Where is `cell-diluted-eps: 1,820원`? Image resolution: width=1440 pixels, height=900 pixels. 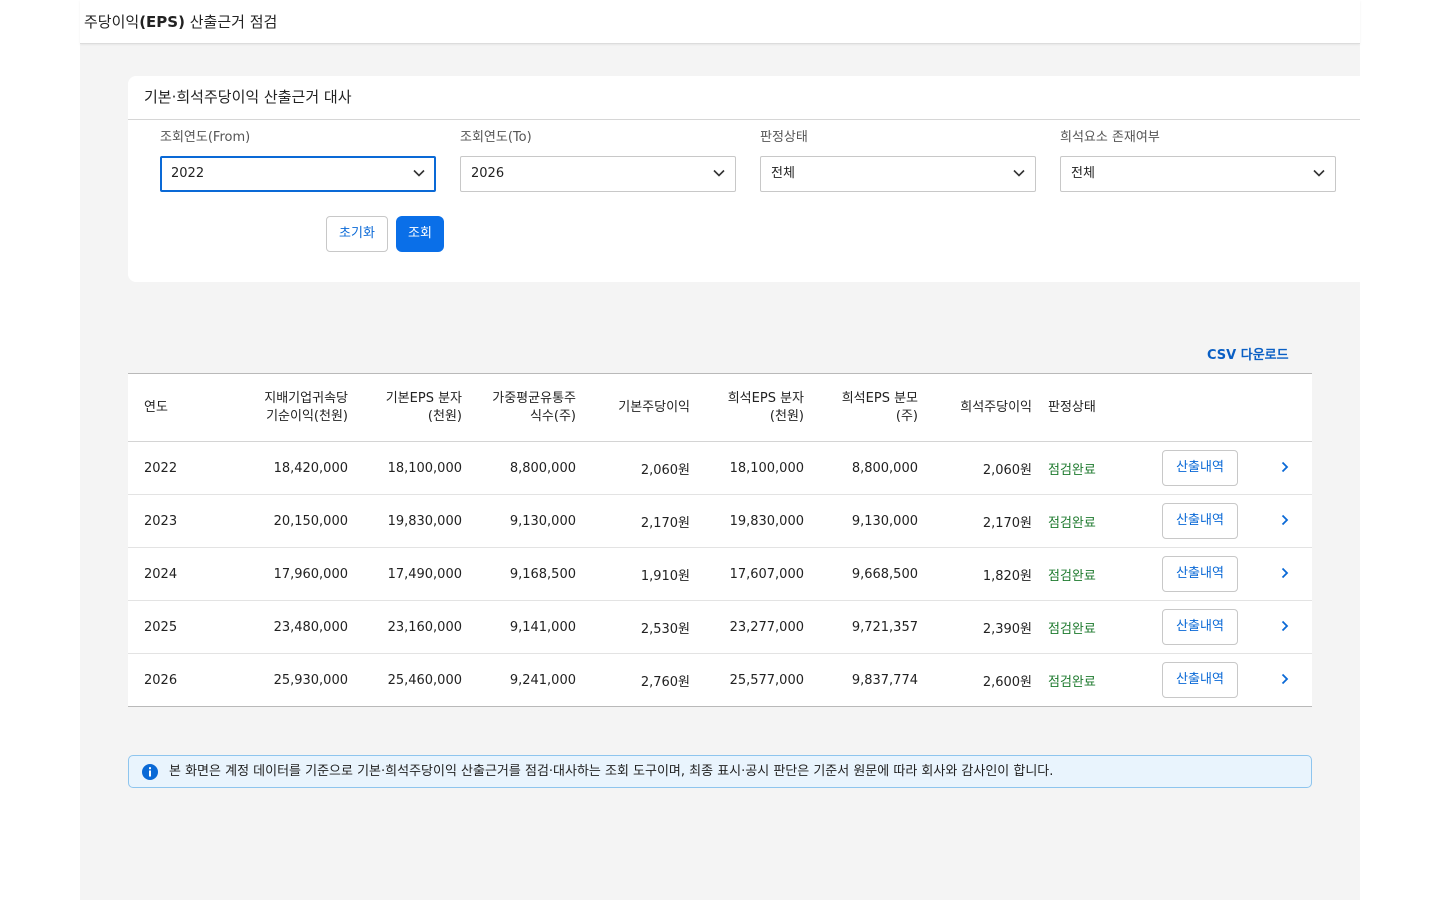
cell-diluted-eps: 1,820원 is located at coordinates (1007, 576).